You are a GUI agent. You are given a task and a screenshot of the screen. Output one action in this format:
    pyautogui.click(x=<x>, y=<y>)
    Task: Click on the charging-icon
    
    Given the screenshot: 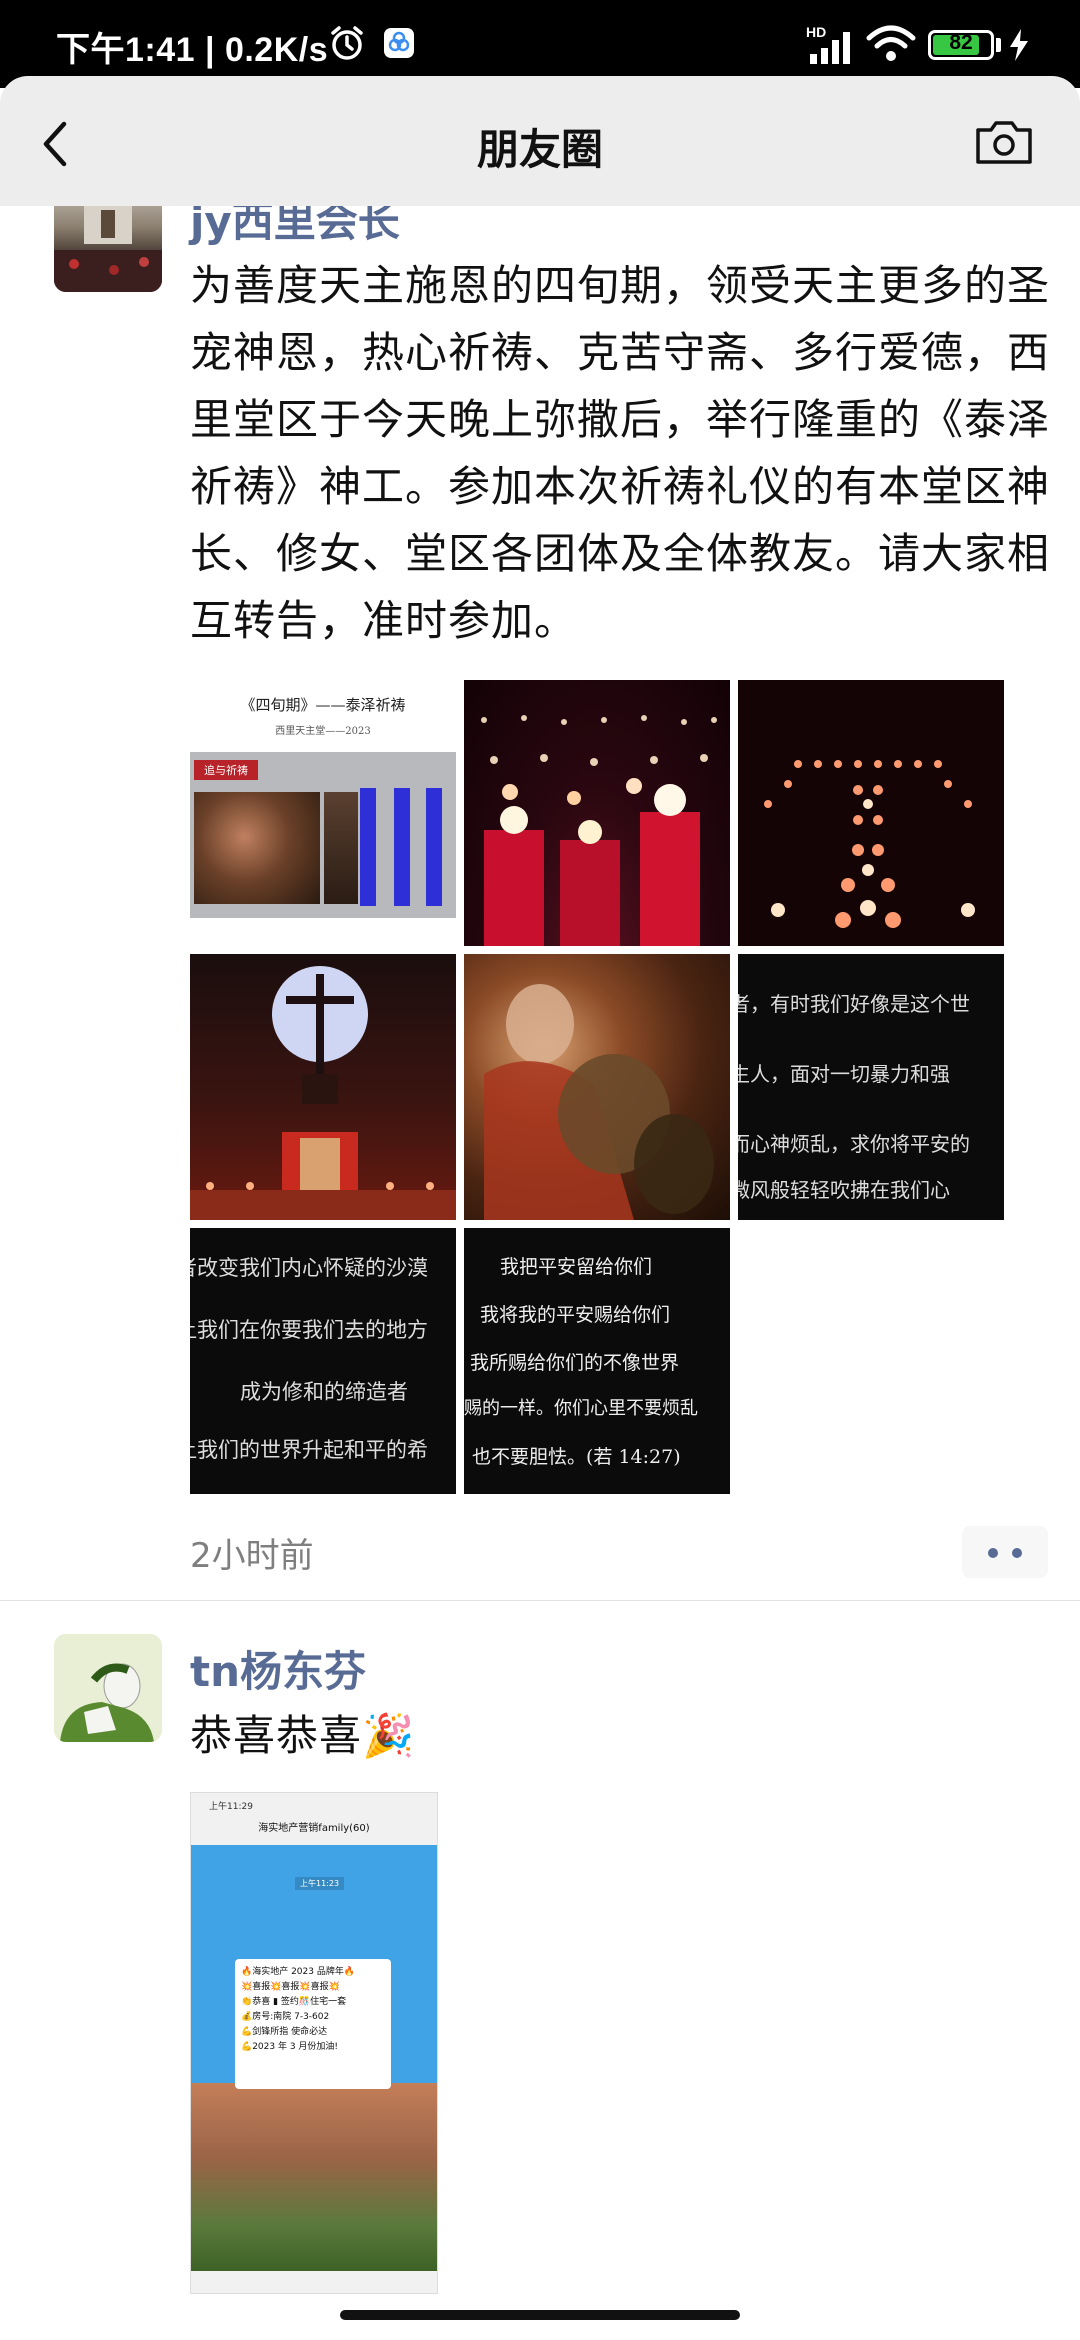 What is the action you would take?
    pyautogui.click(x=1019, y=45)
    